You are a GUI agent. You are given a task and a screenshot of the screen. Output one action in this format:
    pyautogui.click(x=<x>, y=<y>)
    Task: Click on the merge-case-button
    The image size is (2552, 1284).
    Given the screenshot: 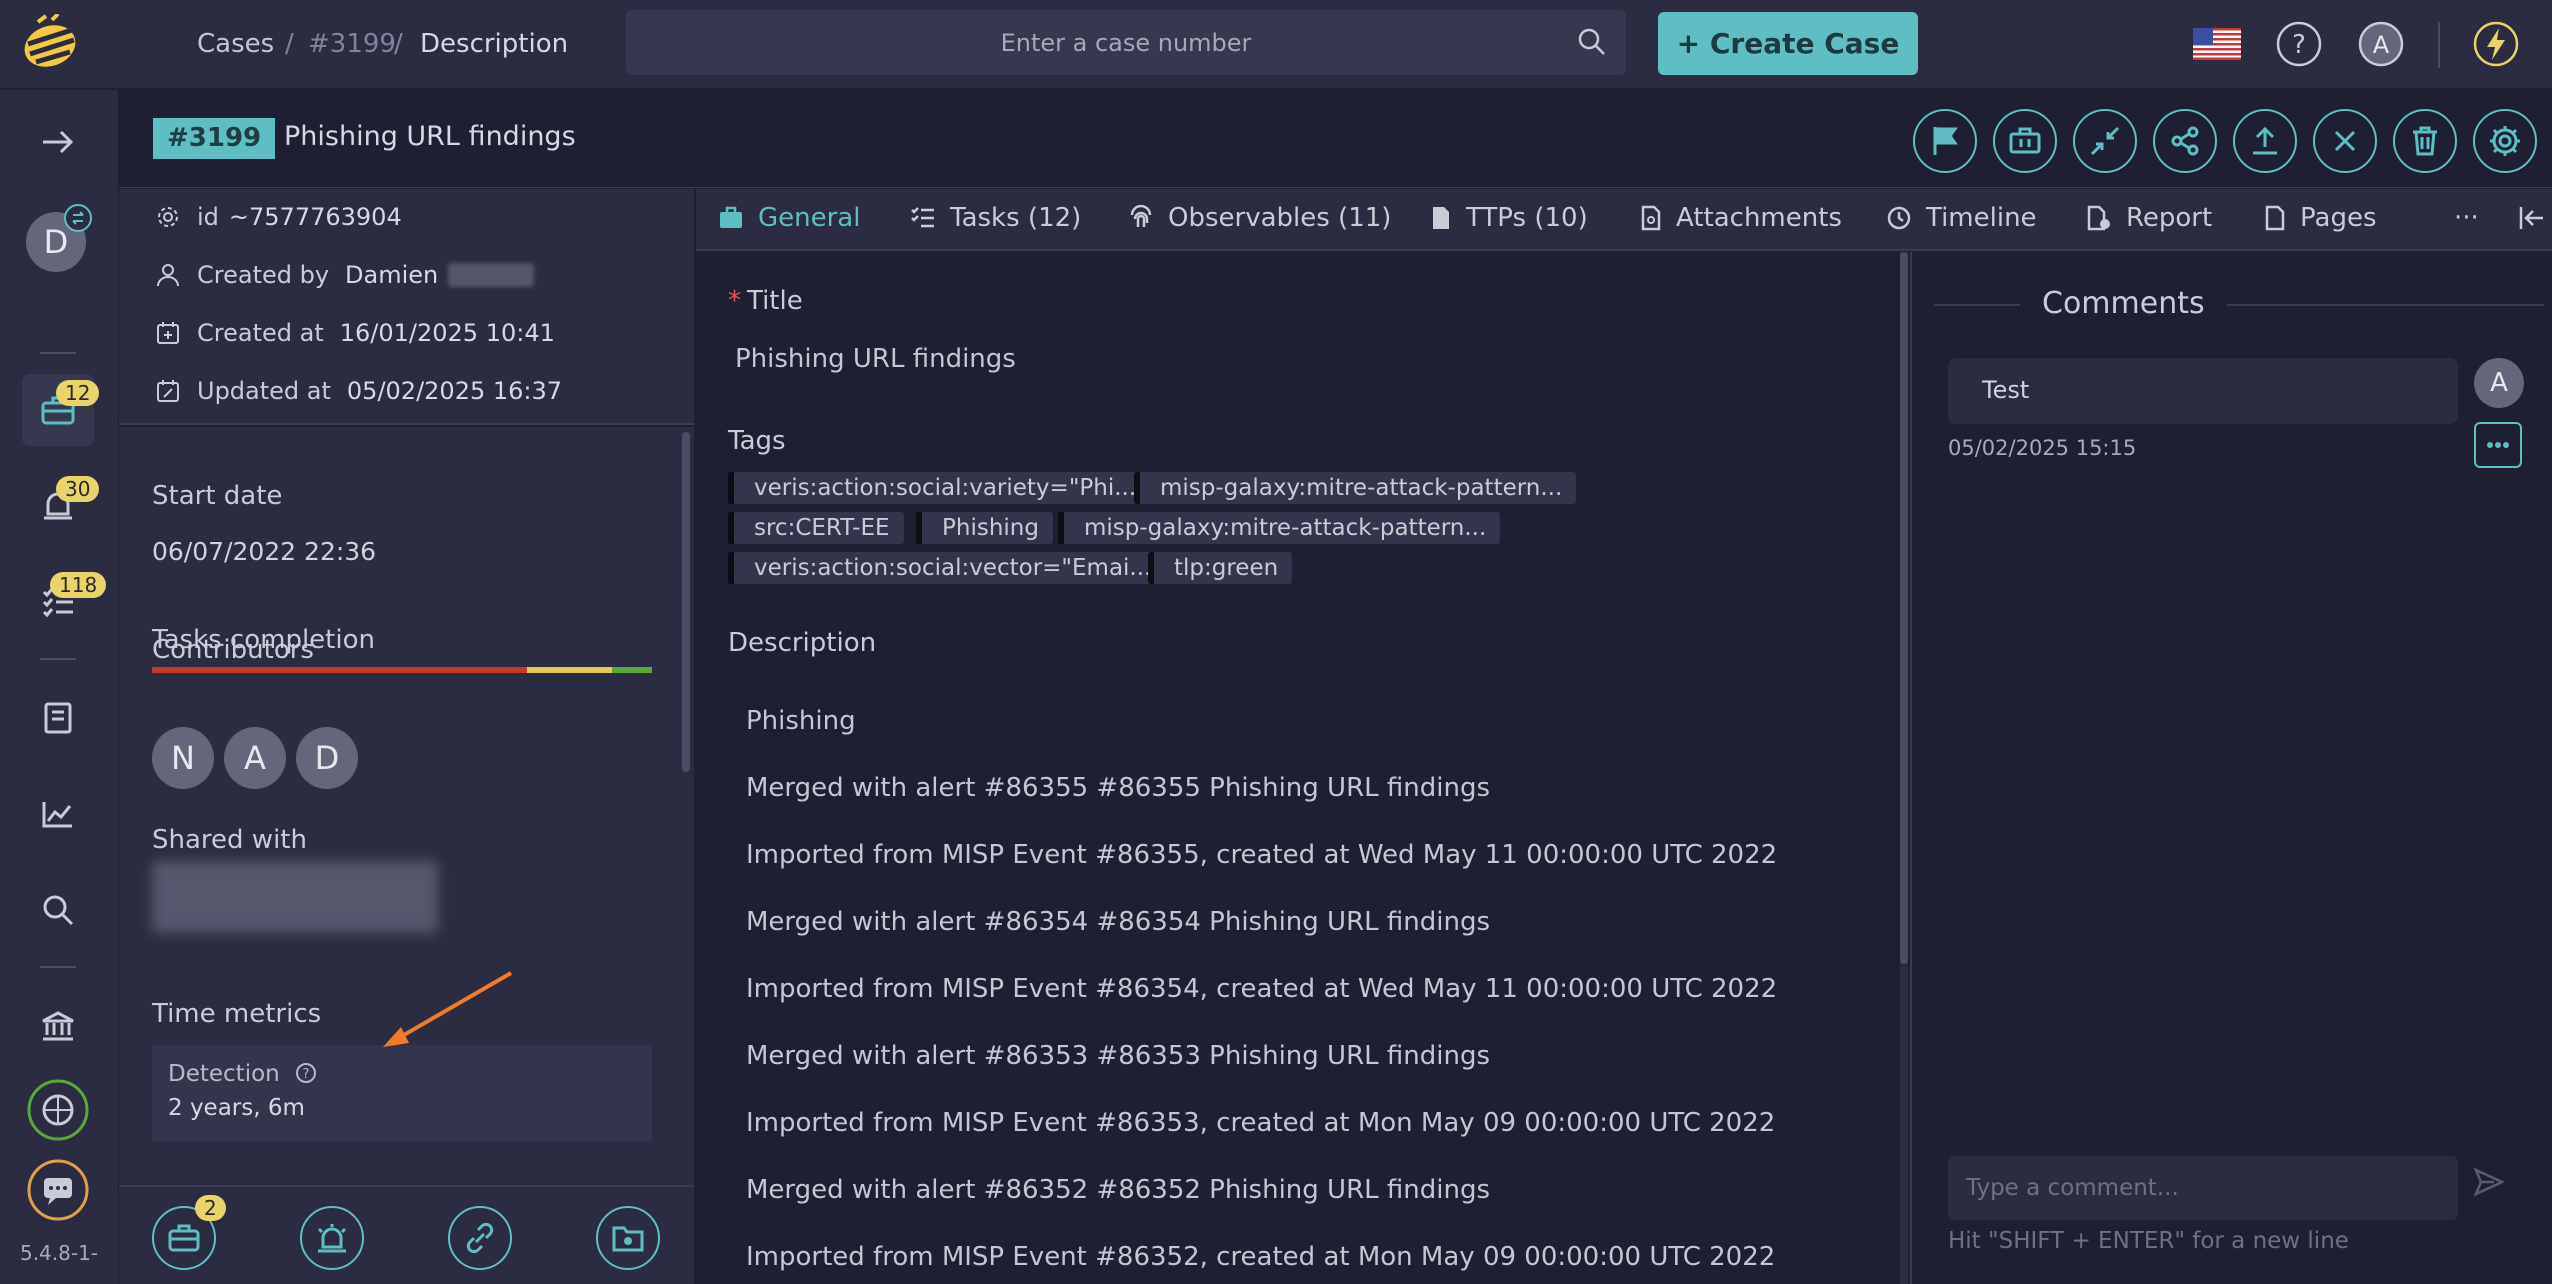 What is the action you would take?
    pyautogui.click(x=2025, y=141)
    